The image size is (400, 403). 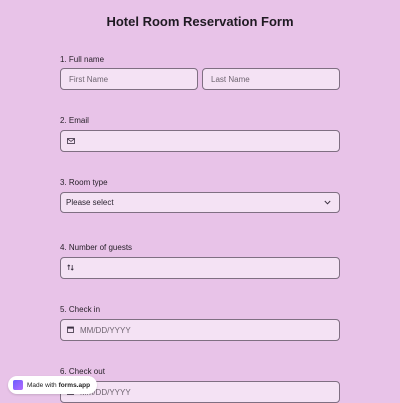 What do you see at coordinates (105, 330) in the screenshot?
I see `check-in-placeholder: MM/DD/YYYY` at bounding box center [105, 330].